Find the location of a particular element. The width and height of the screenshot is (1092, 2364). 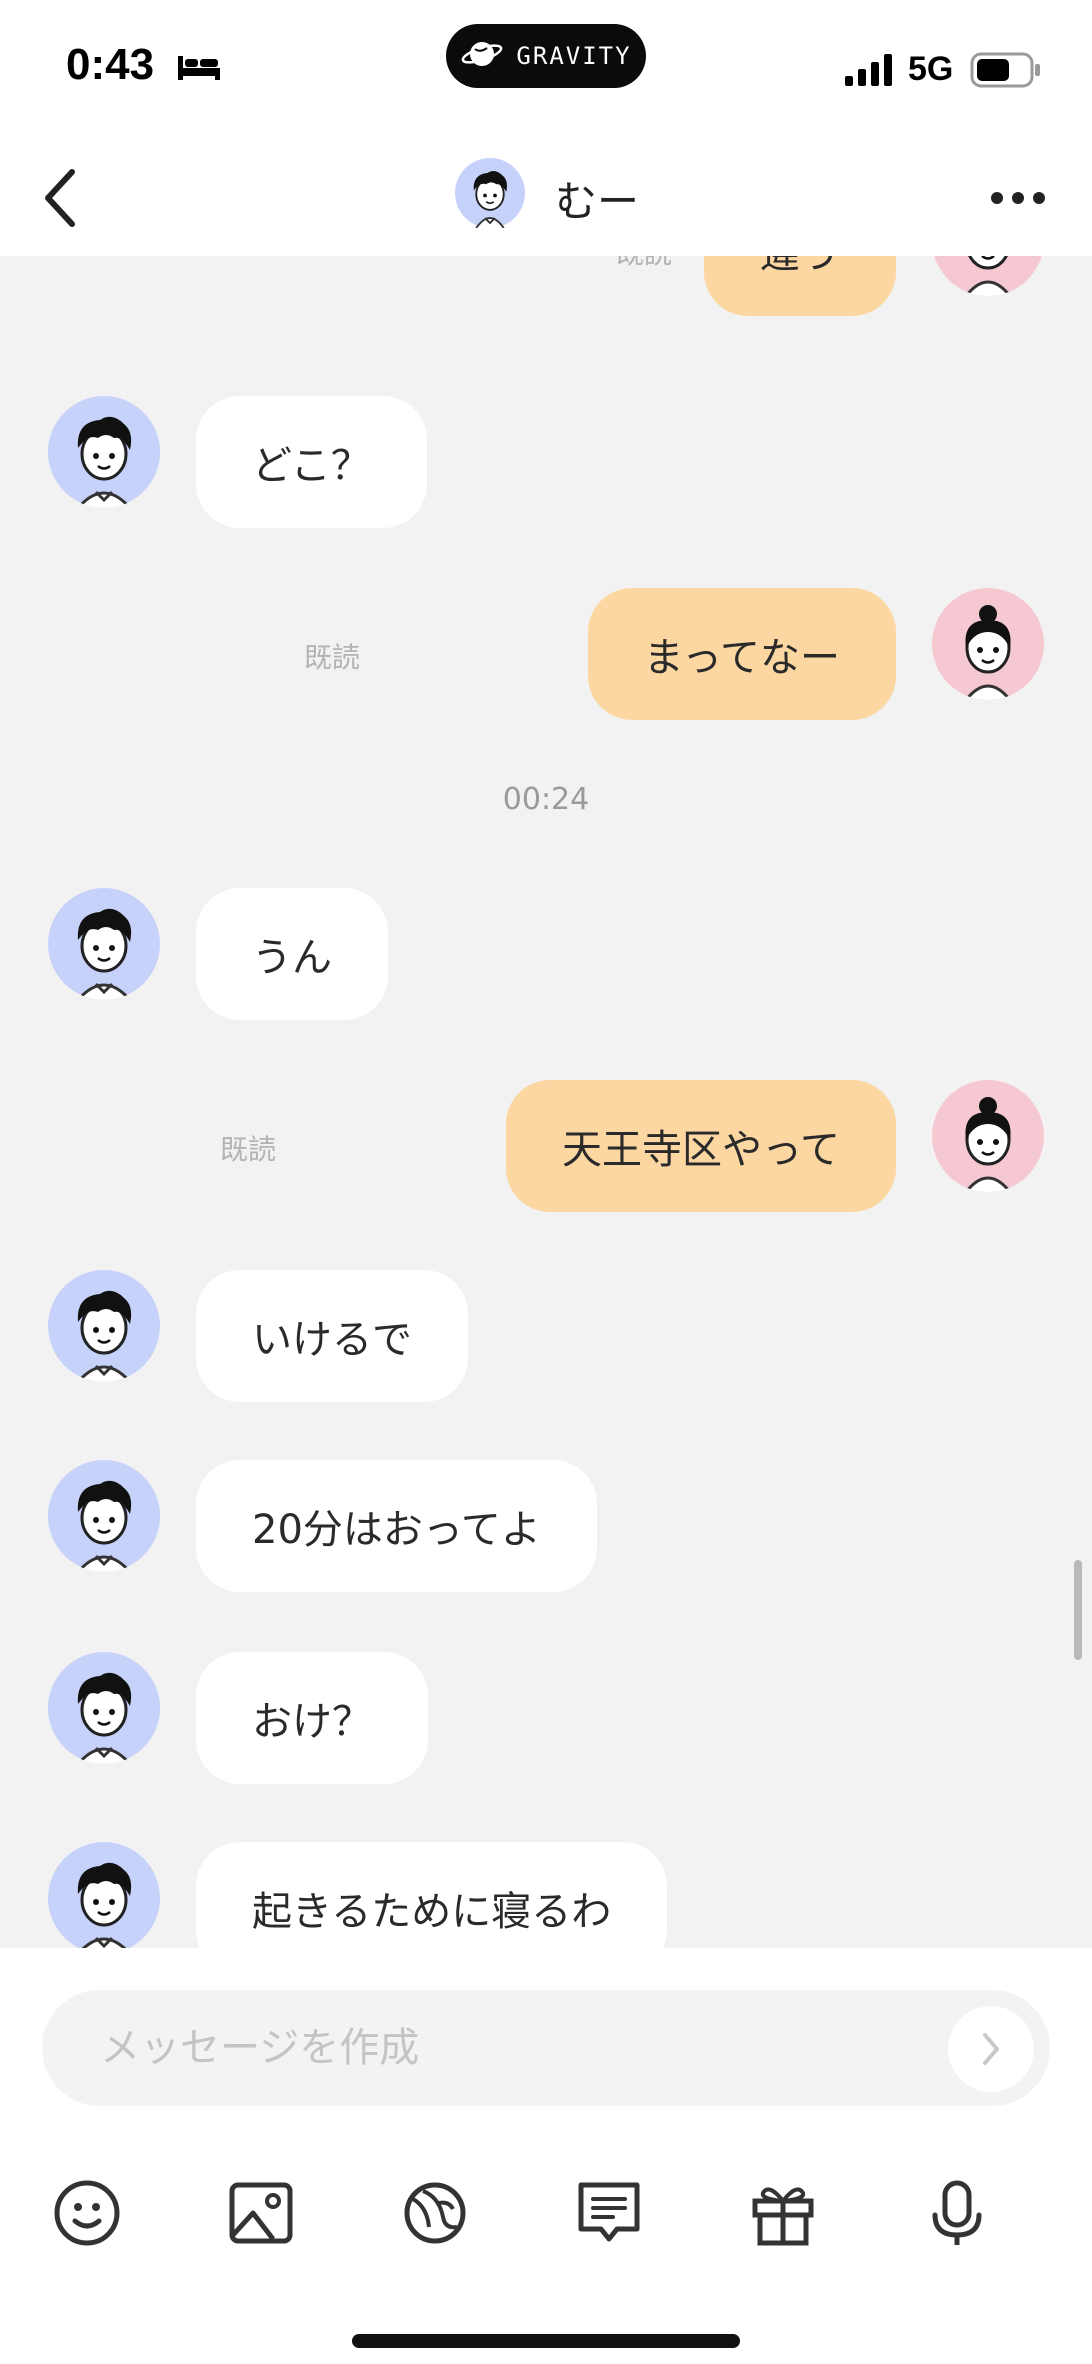

message-row-incoming: いけるで is located at coordinates (546, 1340).